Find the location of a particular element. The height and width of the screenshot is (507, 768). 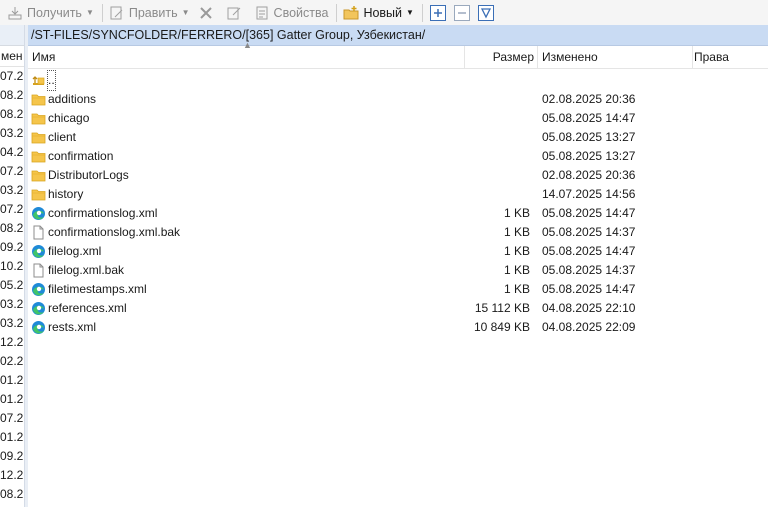

file-row: .. is located at coordinates (398, 80).